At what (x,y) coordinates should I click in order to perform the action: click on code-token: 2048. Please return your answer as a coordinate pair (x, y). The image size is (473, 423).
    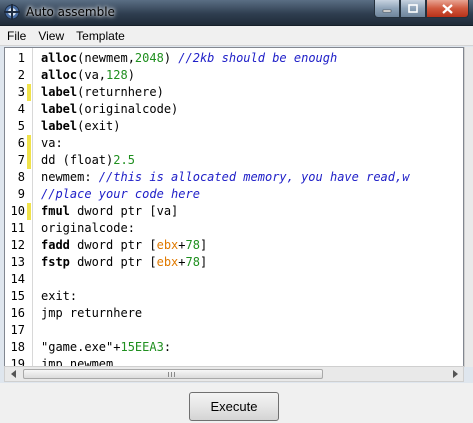
    Looking at the image, I should click on (149, 58).